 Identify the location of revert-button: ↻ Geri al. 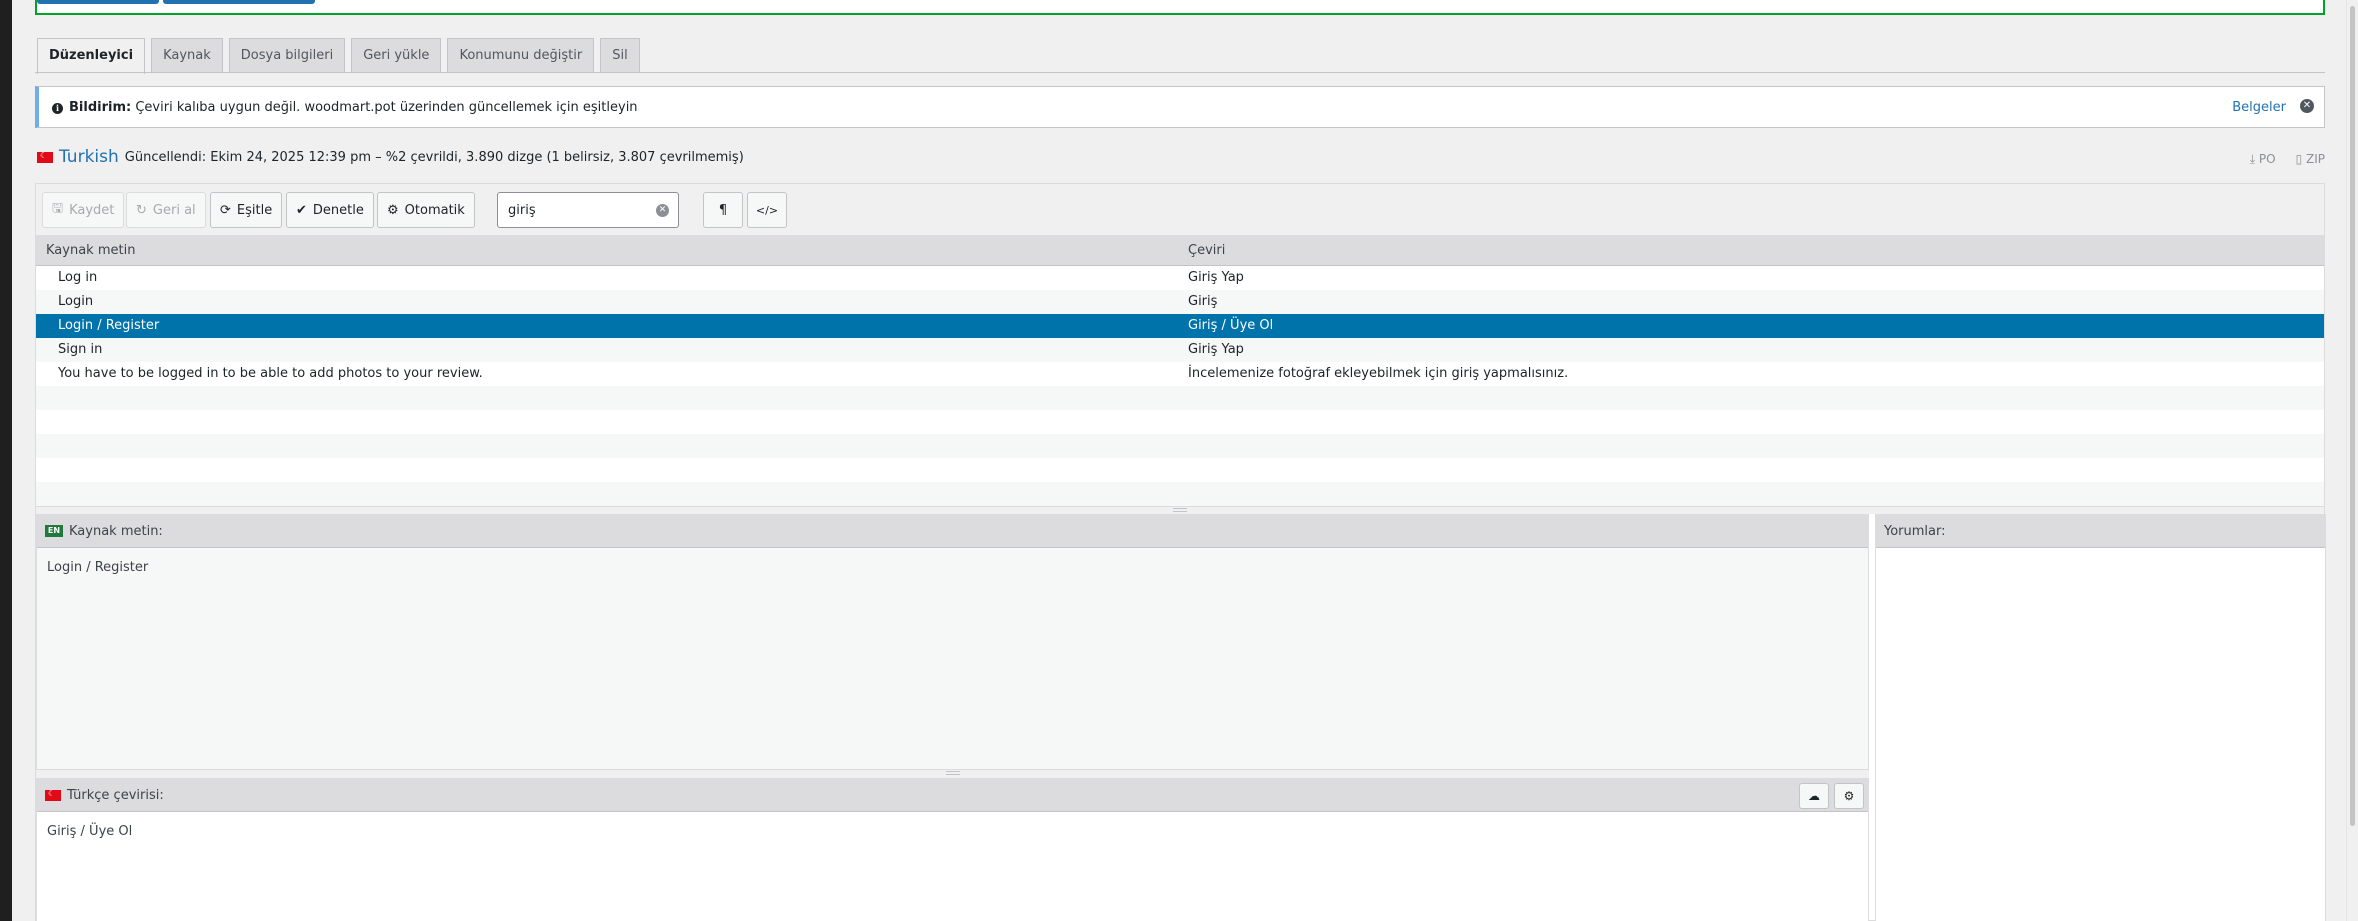
(166, 210).